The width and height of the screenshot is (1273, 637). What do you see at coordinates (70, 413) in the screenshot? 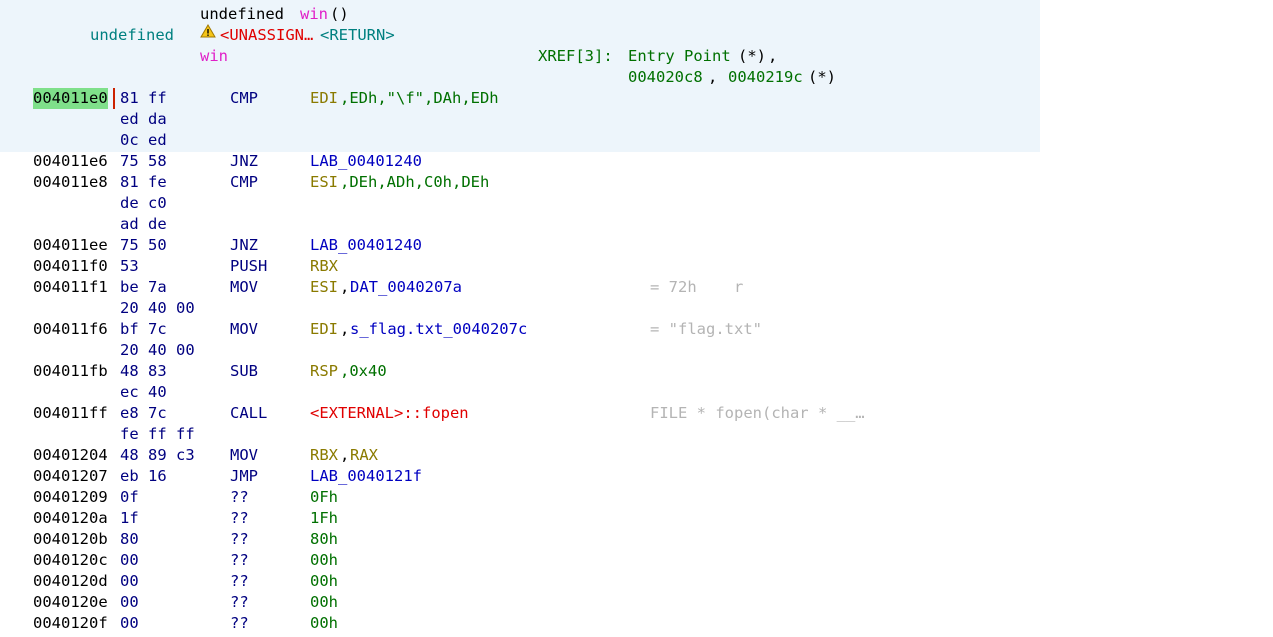
I see `row-address: 004011ff` at bounding box center [70, 413].